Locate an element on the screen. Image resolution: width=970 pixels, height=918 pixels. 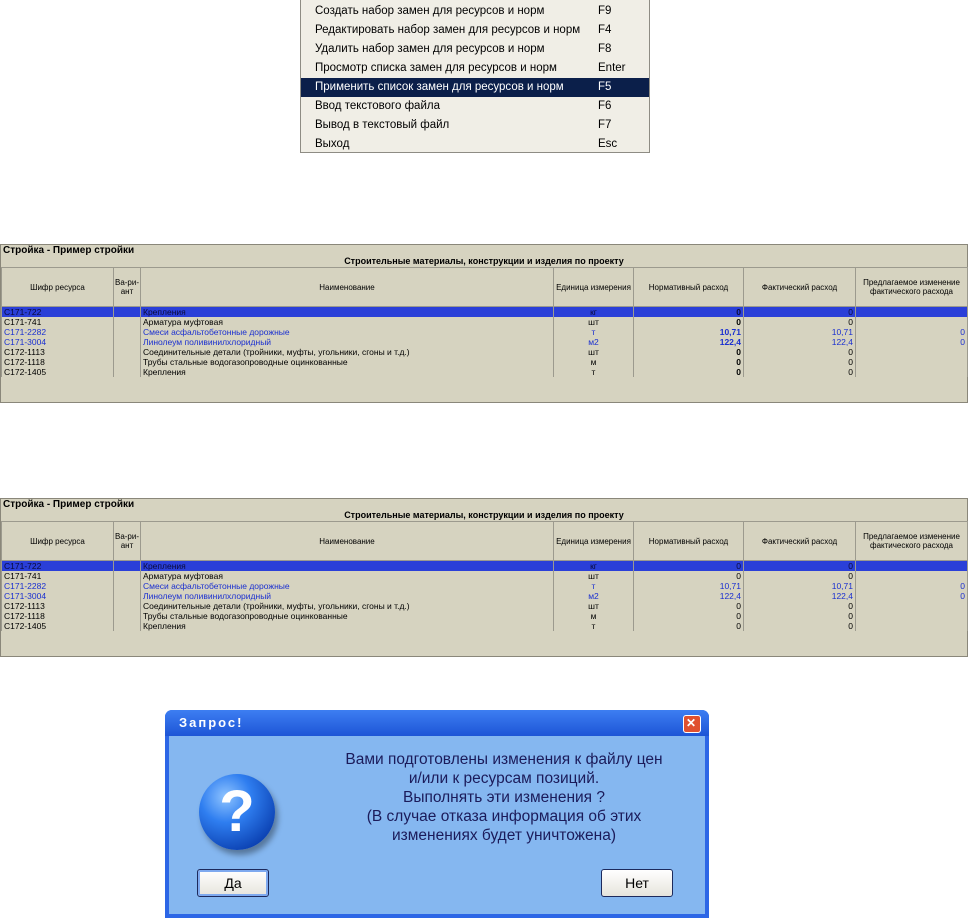
dialog-titlebar: Запрос! ✕ is located at coordinates (437, 723).